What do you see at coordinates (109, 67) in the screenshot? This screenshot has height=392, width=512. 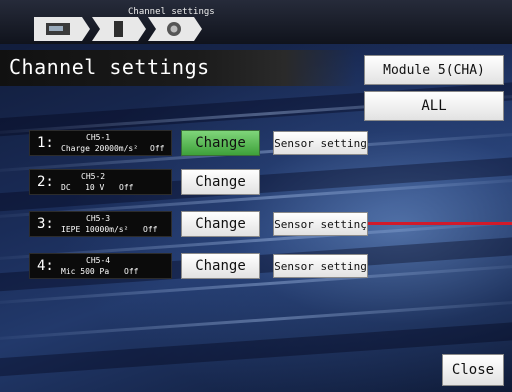 I see `page-title: Channel settings` at bounding box center [109, 67].